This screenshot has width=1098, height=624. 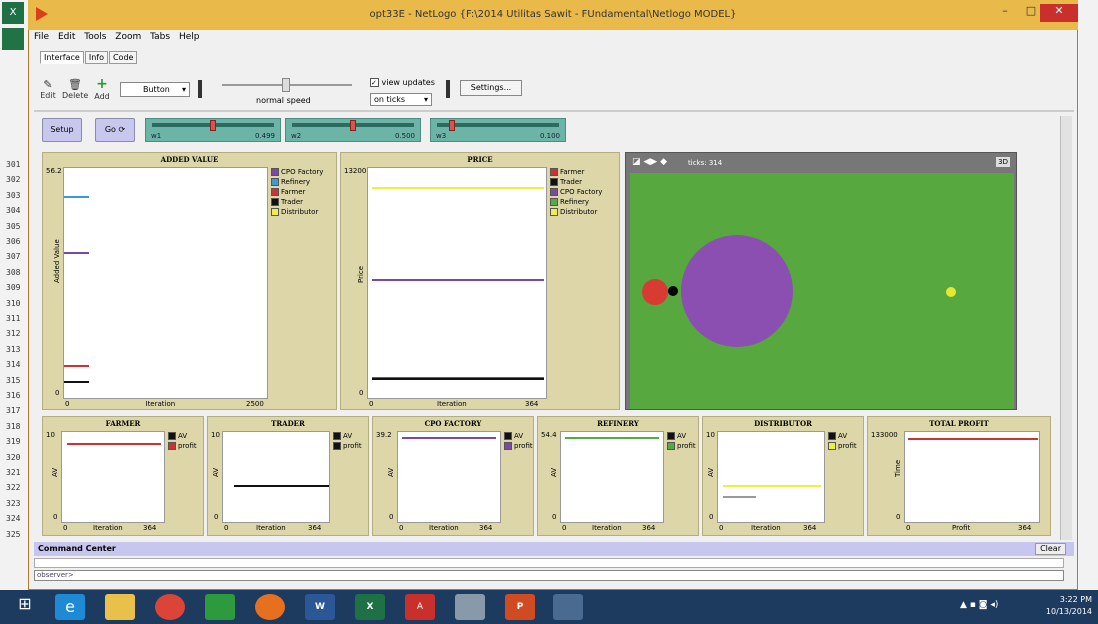 I want to click on ie-icon: e, so click(x=70, y=607).